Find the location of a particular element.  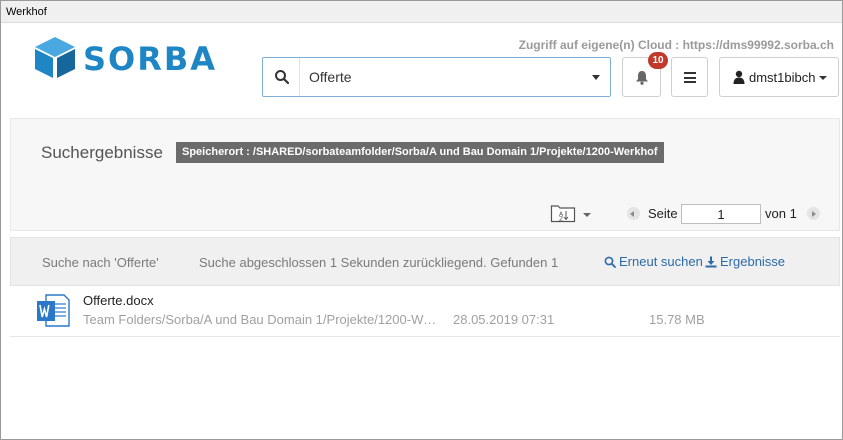

search-query-text: Suche nach 'Offerte' is located at coordinates (100, 262).